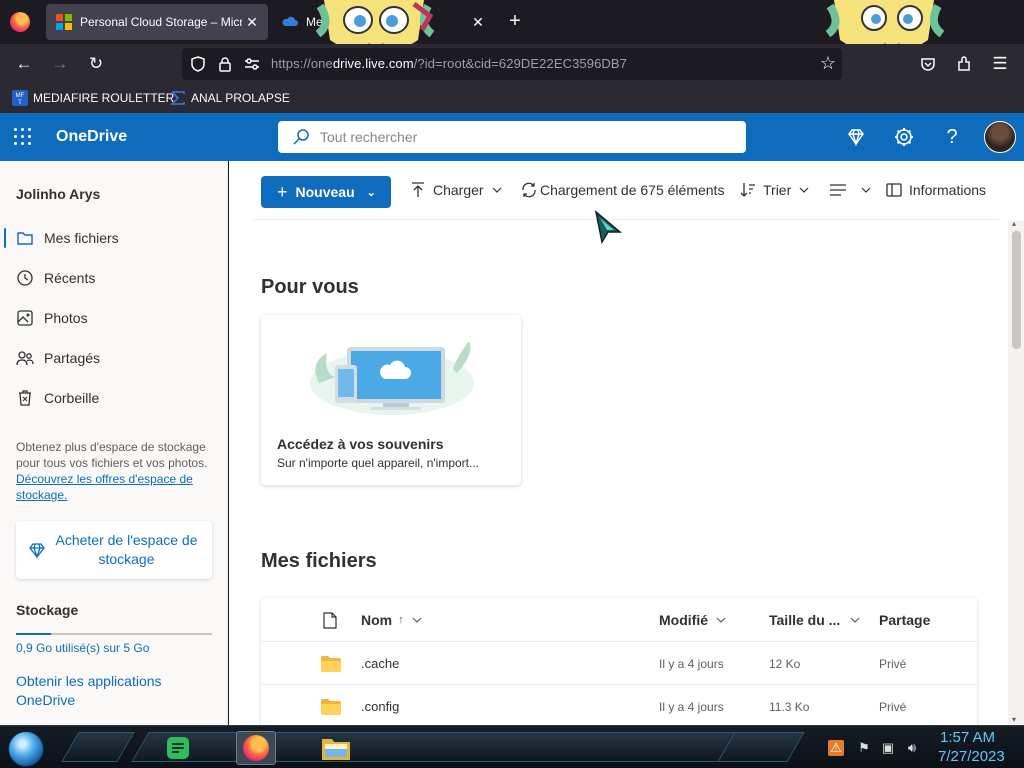  I want to click on view-options-button, so click(850, 190).